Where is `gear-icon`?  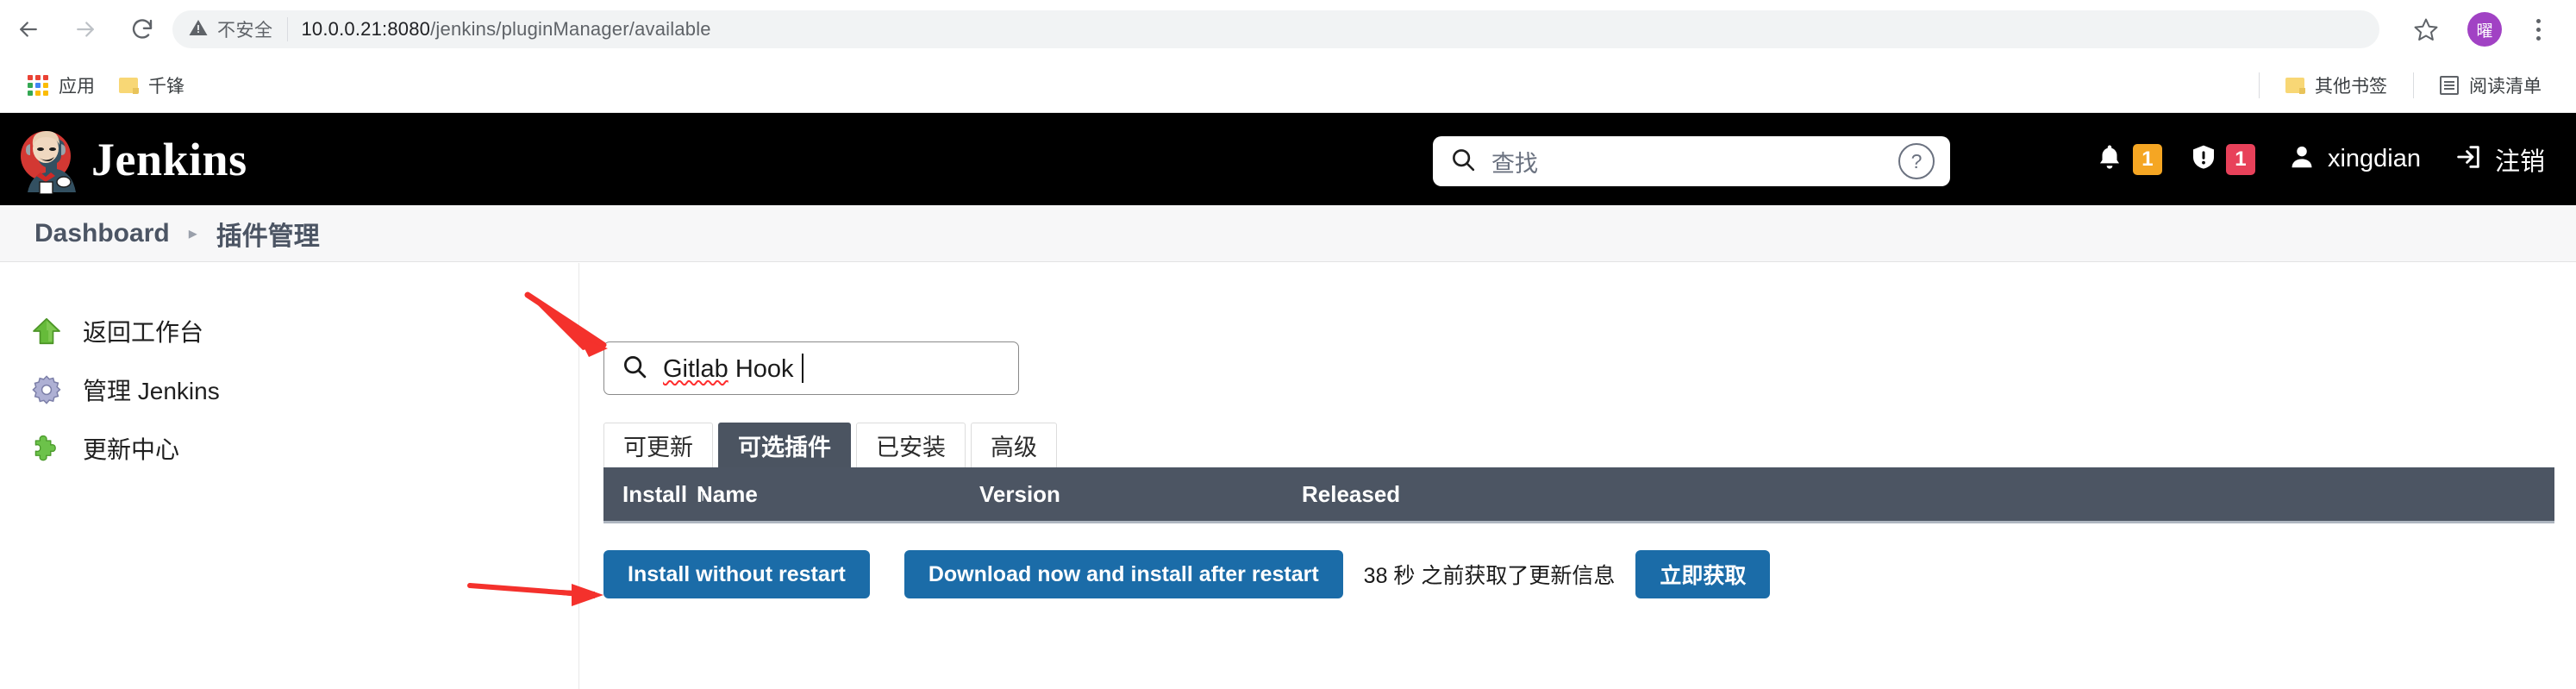
gear-icon is located at coordinates (46, 390).